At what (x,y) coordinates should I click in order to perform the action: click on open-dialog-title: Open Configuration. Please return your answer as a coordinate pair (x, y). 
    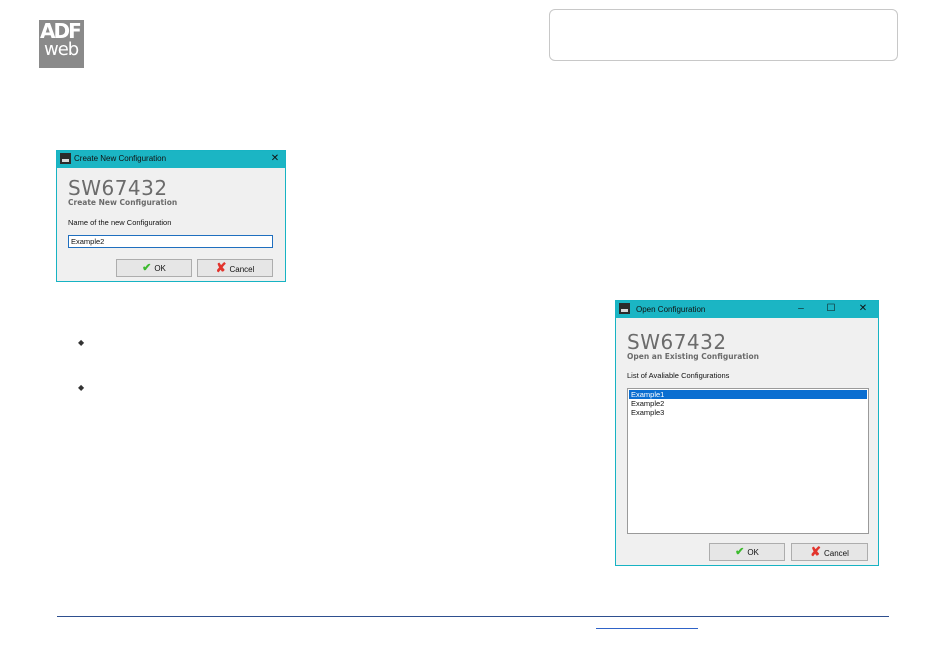
    Looking at the image, I should click on (671, 309).